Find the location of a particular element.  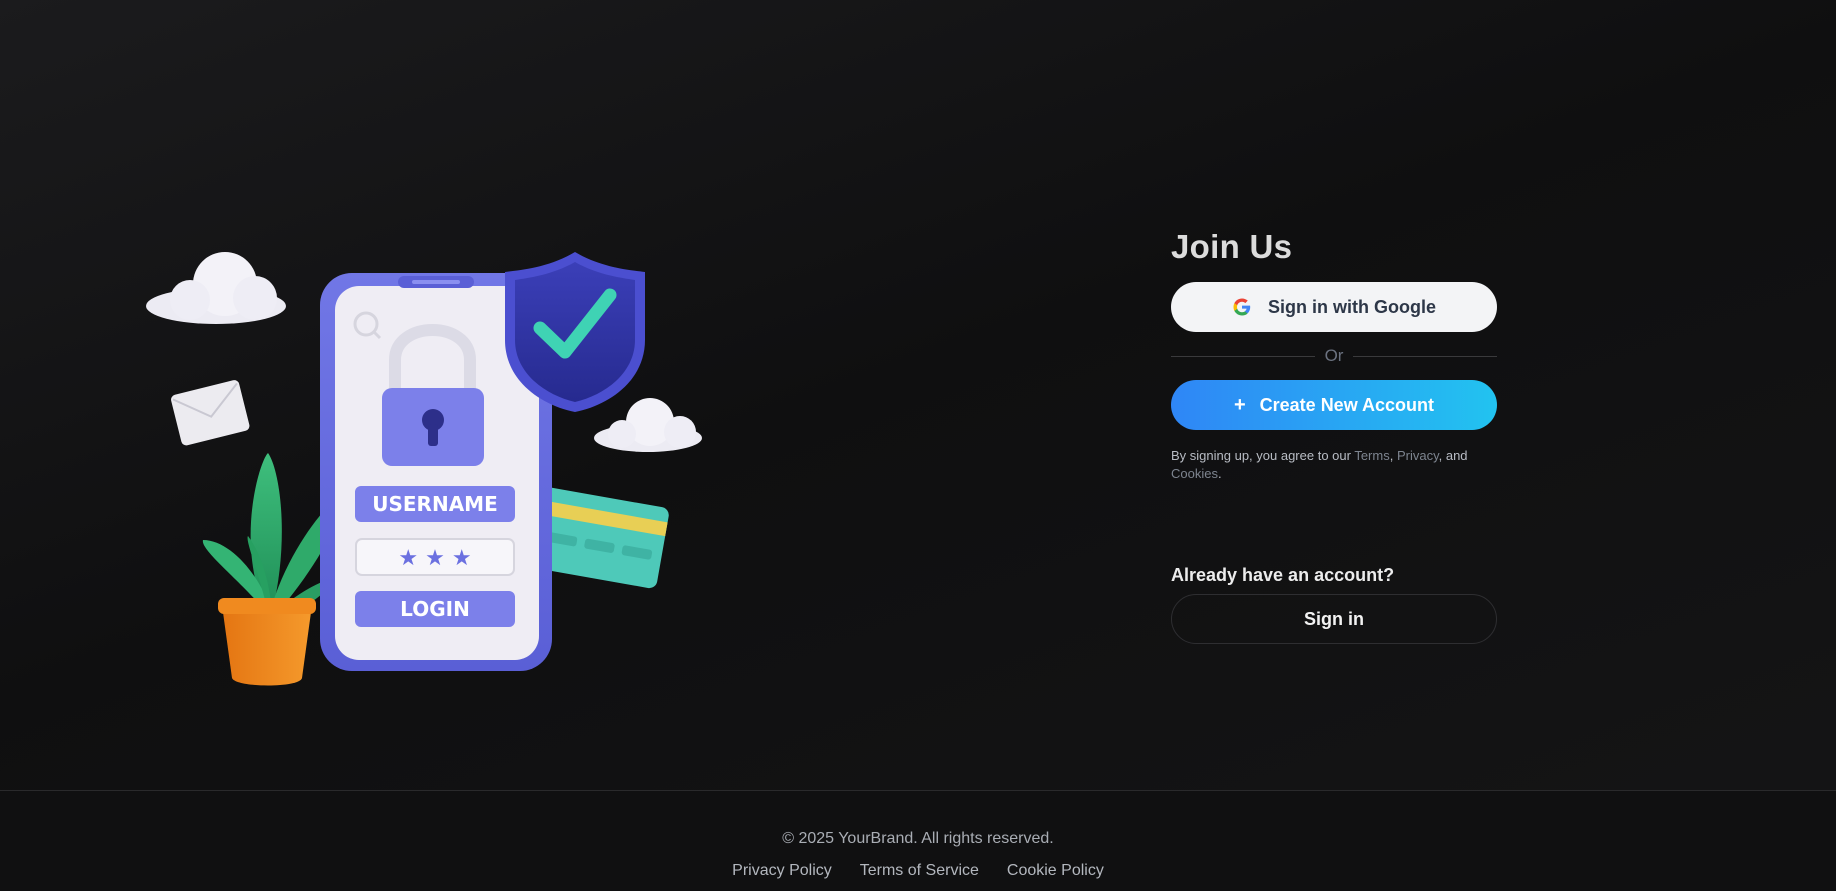

divider-label: Or is located at coordinates (1334, 355).